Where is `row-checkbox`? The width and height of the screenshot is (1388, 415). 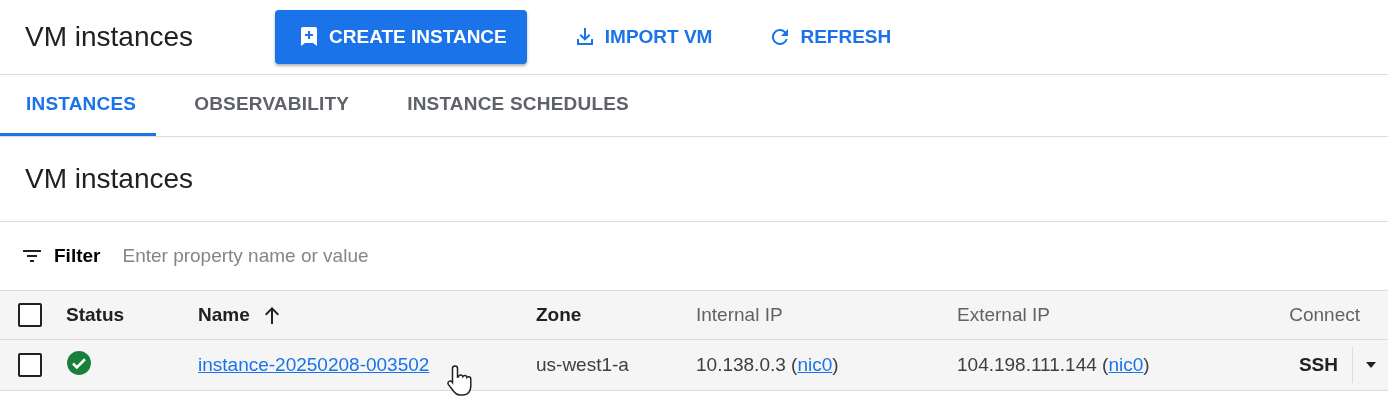
row-checkbox is located at coordinates (30, 365).